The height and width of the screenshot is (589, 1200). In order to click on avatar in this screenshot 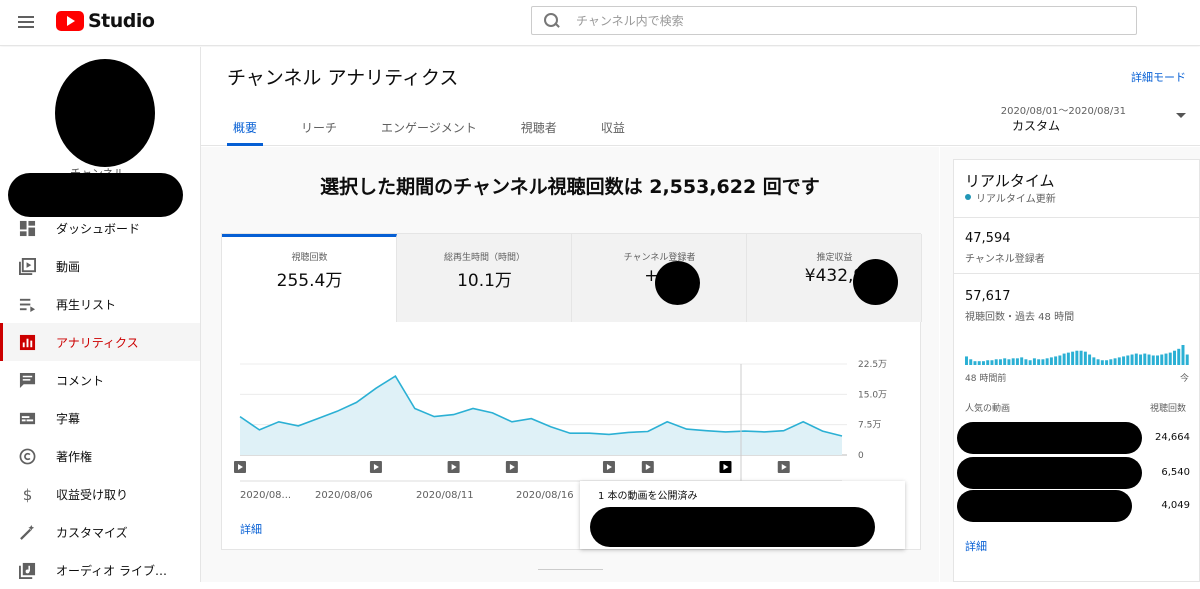, I will do `click(105, 113)`.